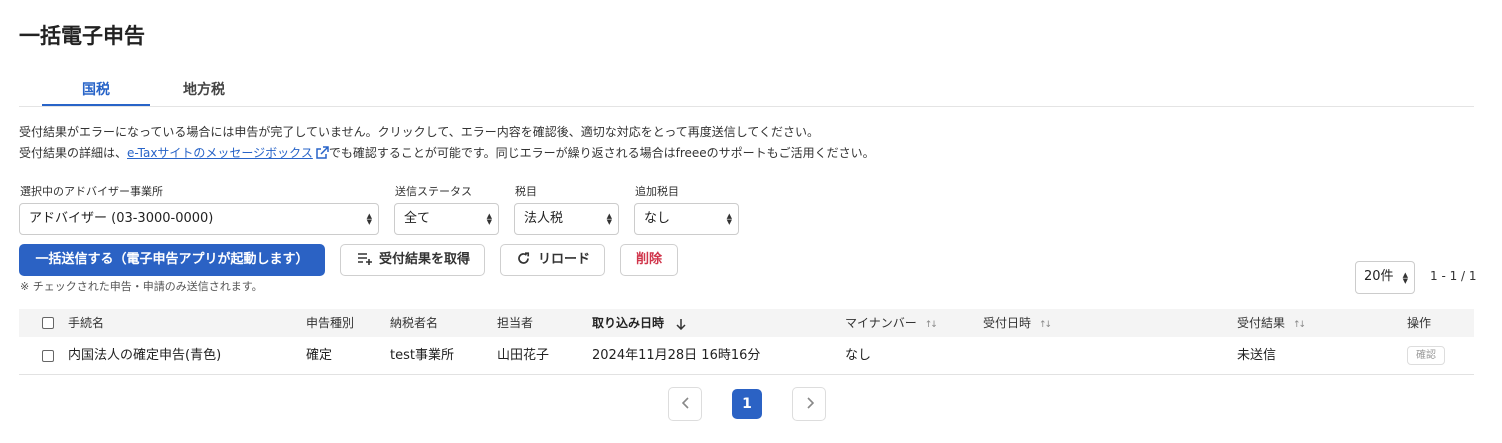 The height and width of the screenshot is (443, 1502). I want to click on sort-desc-icon, so click(681, 326).